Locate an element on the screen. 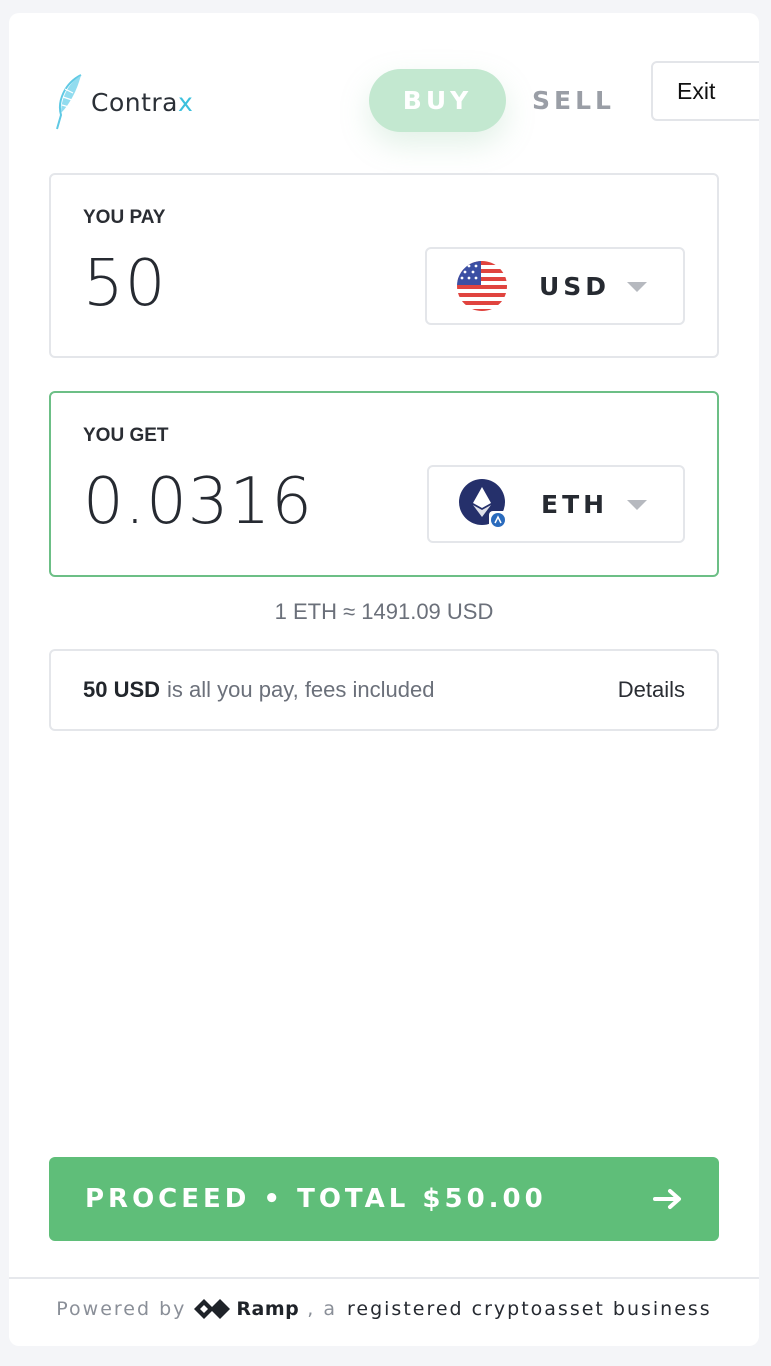 The width and height of the screenshot is (771, 1366). contrax-logo: Contrax is located at coordinates (122, 102).